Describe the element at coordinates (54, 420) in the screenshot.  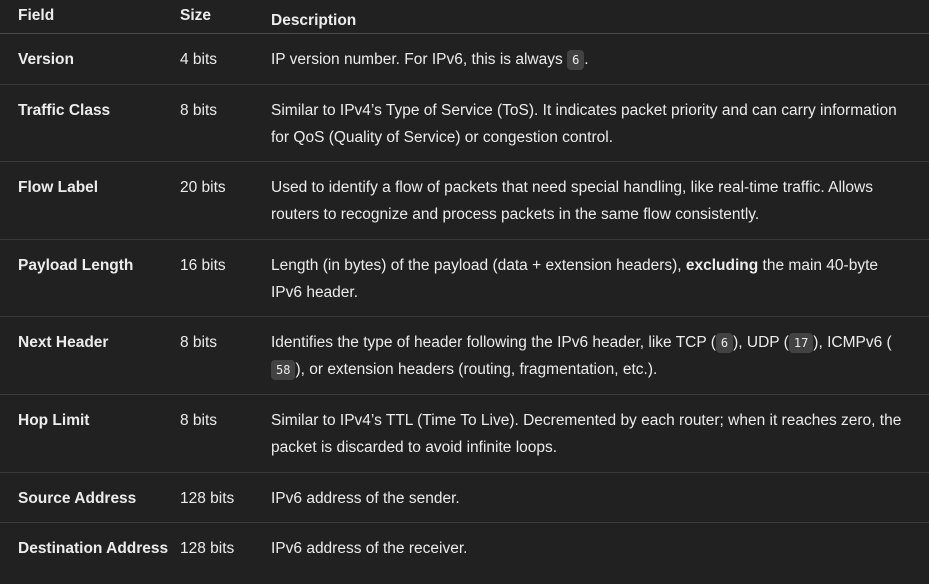
I see `field-name-cell: Hop Limit` at that location.